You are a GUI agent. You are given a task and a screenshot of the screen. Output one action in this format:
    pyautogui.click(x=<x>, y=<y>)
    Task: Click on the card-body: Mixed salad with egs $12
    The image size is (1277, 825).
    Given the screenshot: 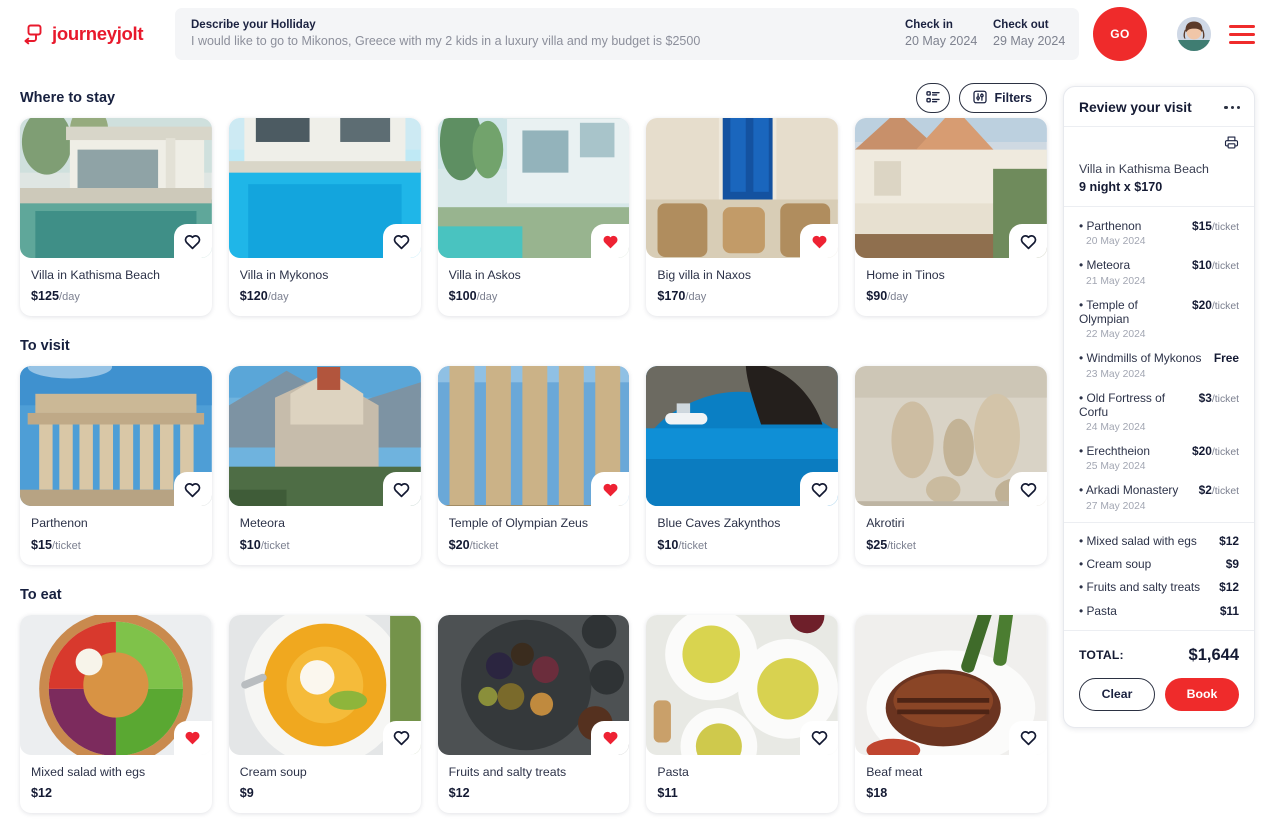 What is the action you would take?
    pyautogui.click(x=116, y=784)
    